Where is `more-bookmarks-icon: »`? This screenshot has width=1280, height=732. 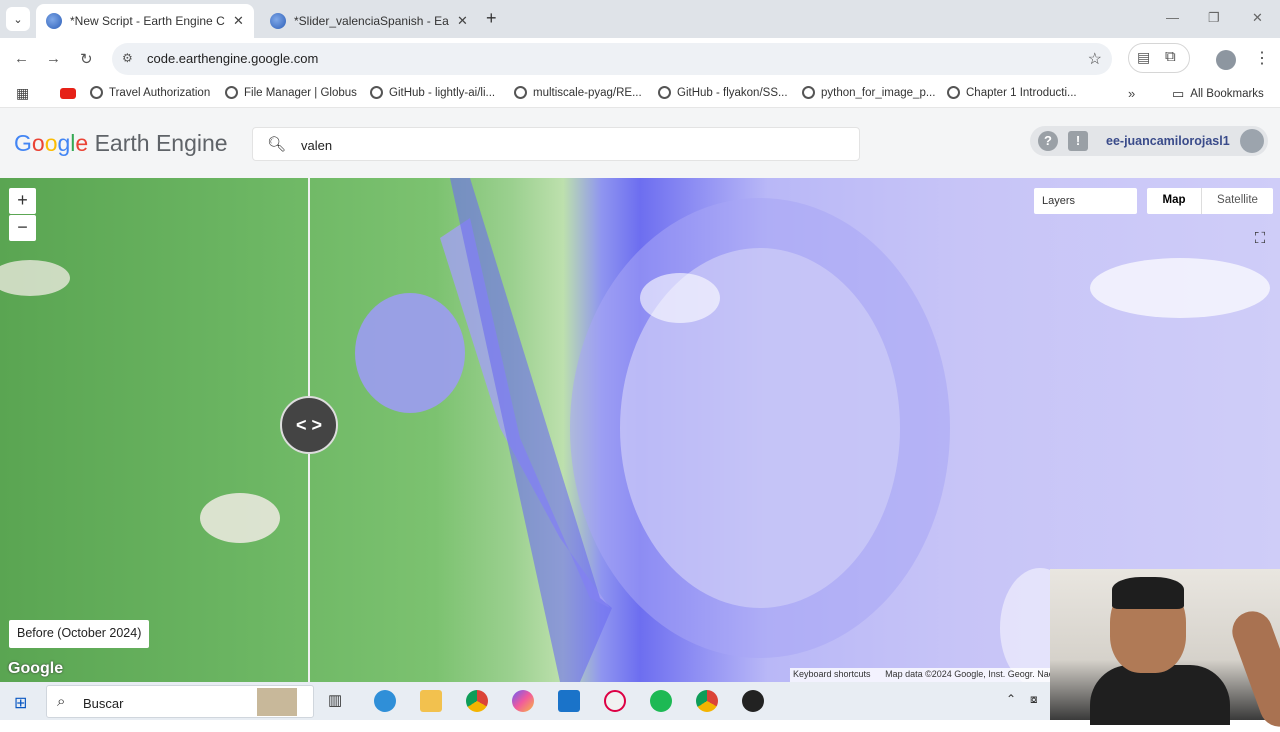
more-bookmarks-icon: » is located at coordinates (1131, 93).